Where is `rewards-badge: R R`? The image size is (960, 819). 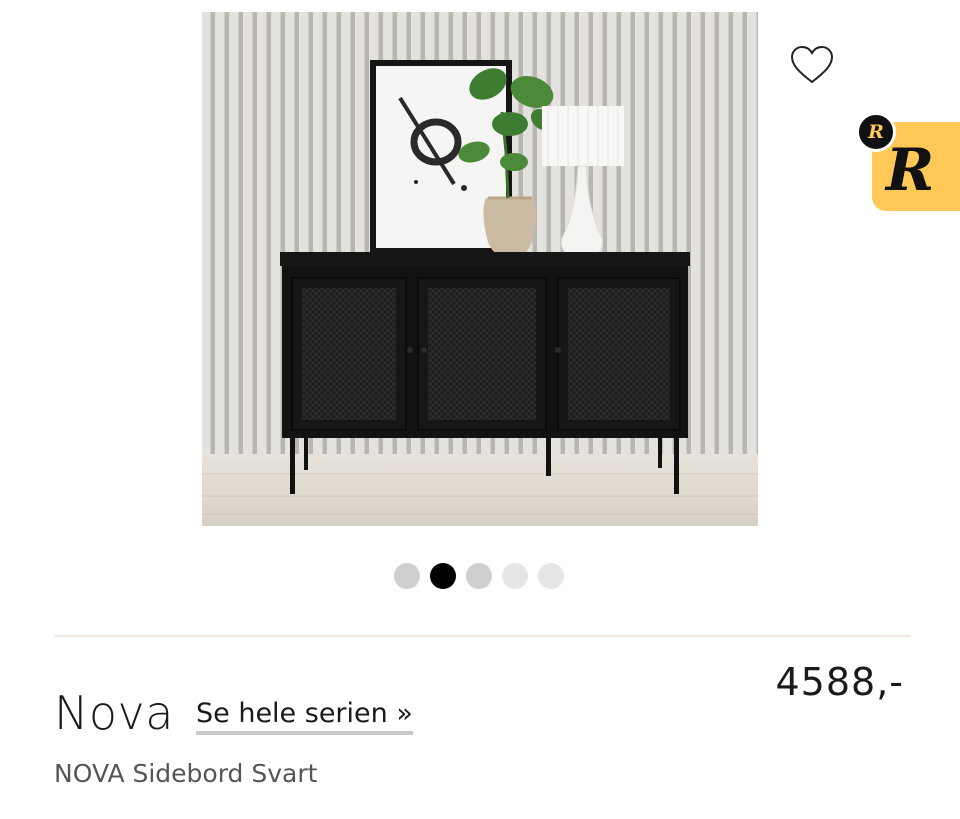 rewards-badge: R R is located at coordinates (908, 162).